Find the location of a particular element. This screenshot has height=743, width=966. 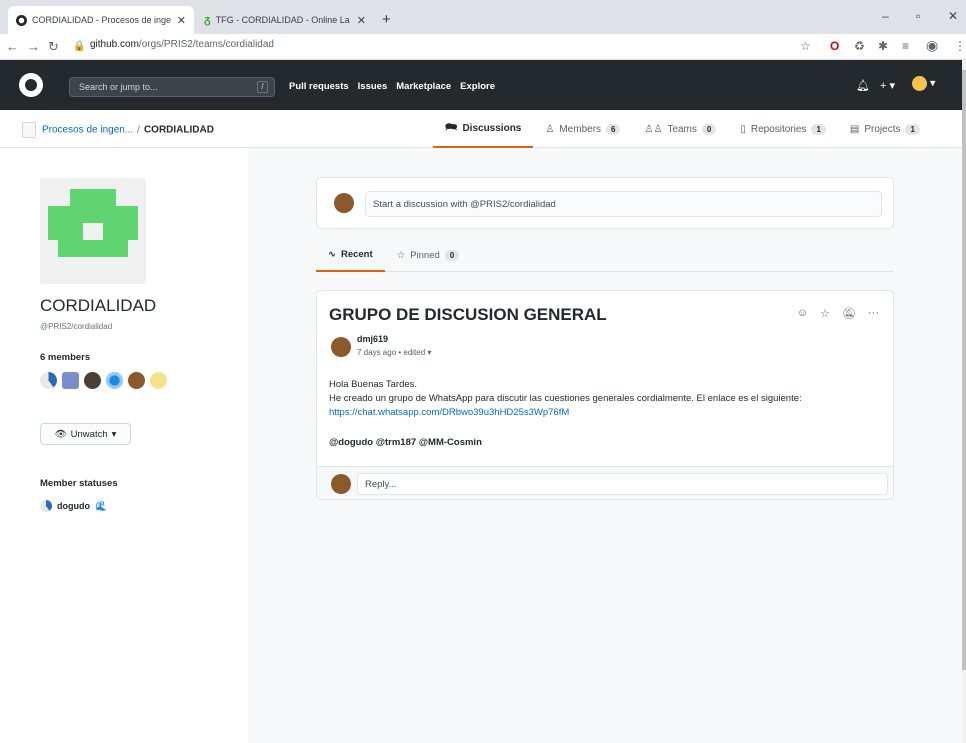

tab-discussions: 🗪︎ Discussions is located at coordinates (483, 129).